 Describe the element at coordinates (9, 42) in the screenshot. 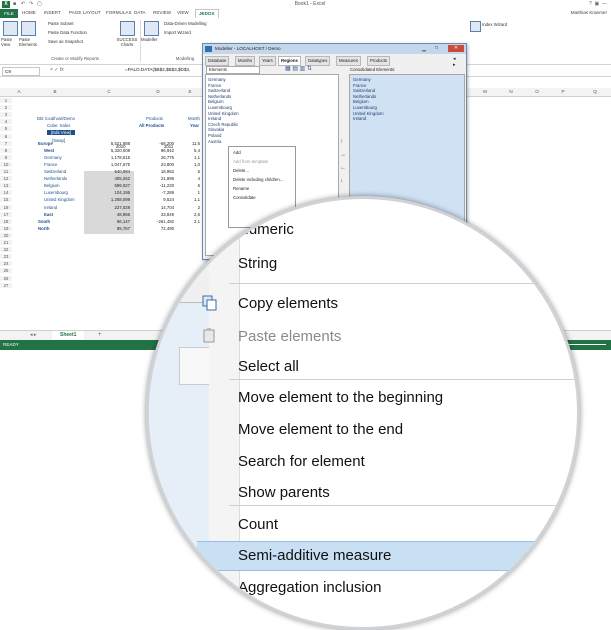

I see `paste-view-label: Paste View` at that location.